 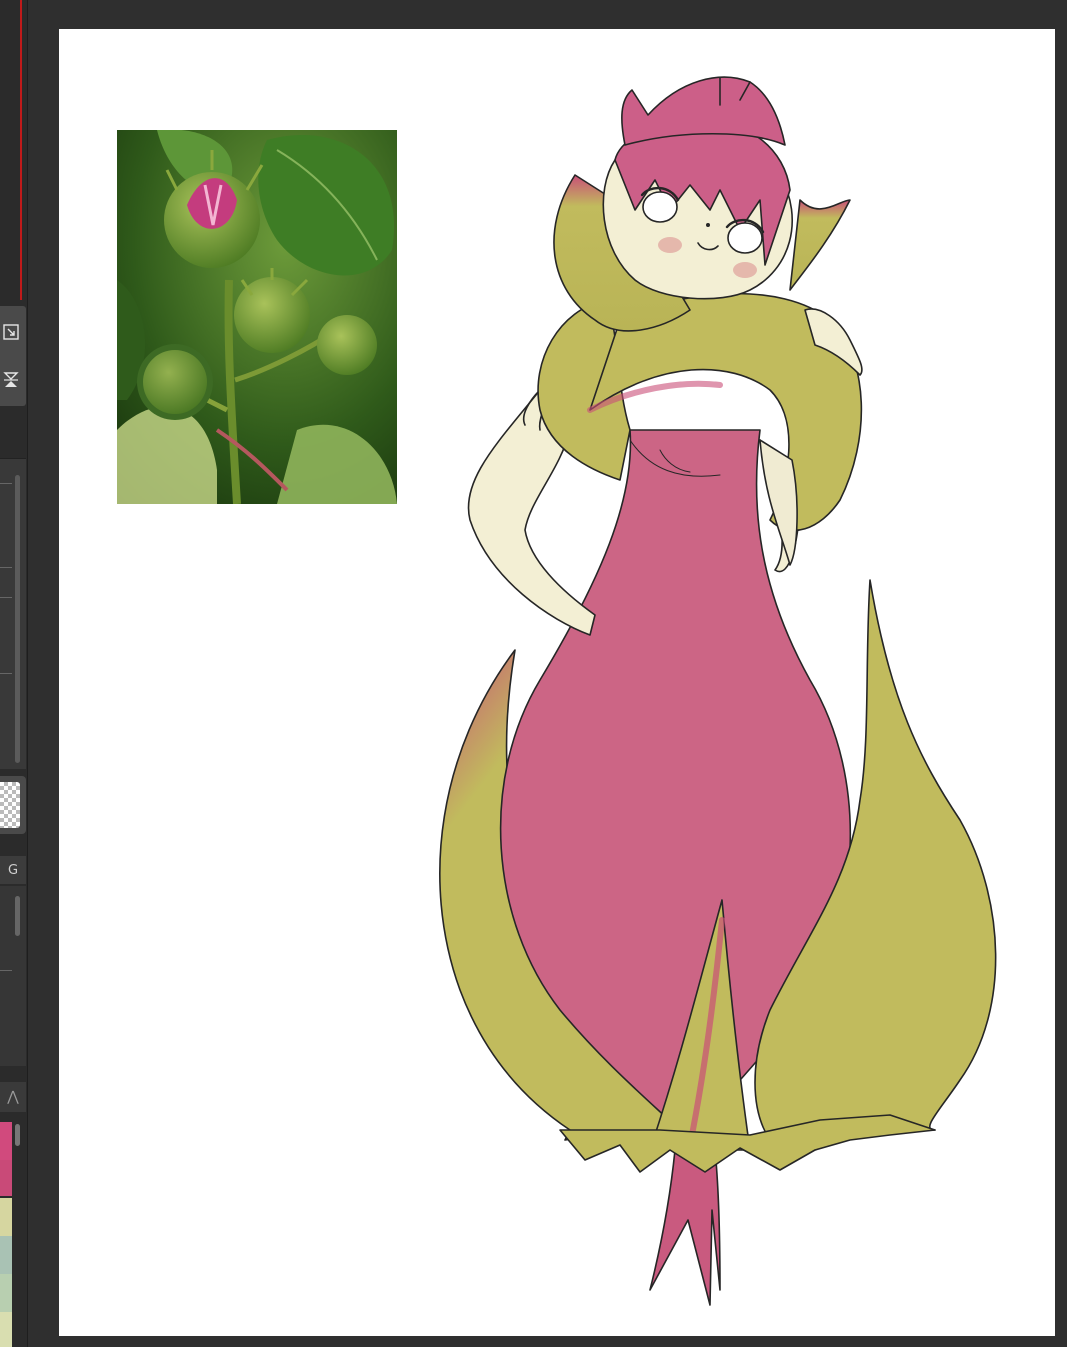 What do you see at coordinates (10, 805) in the screenshot?
I see `transparency-checker-icon` at bounding box center [10, 805].